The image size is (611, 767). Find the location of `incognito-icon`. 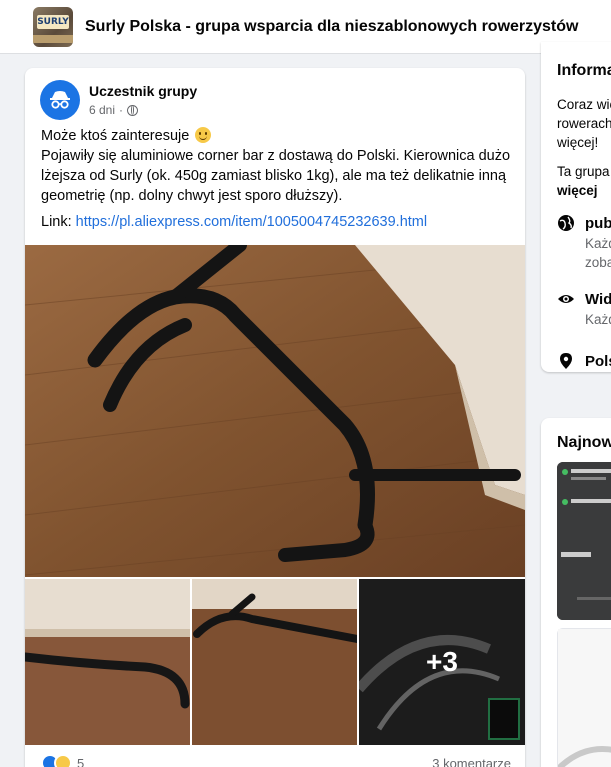

incognito-icon is located at coordinates (60, 100).